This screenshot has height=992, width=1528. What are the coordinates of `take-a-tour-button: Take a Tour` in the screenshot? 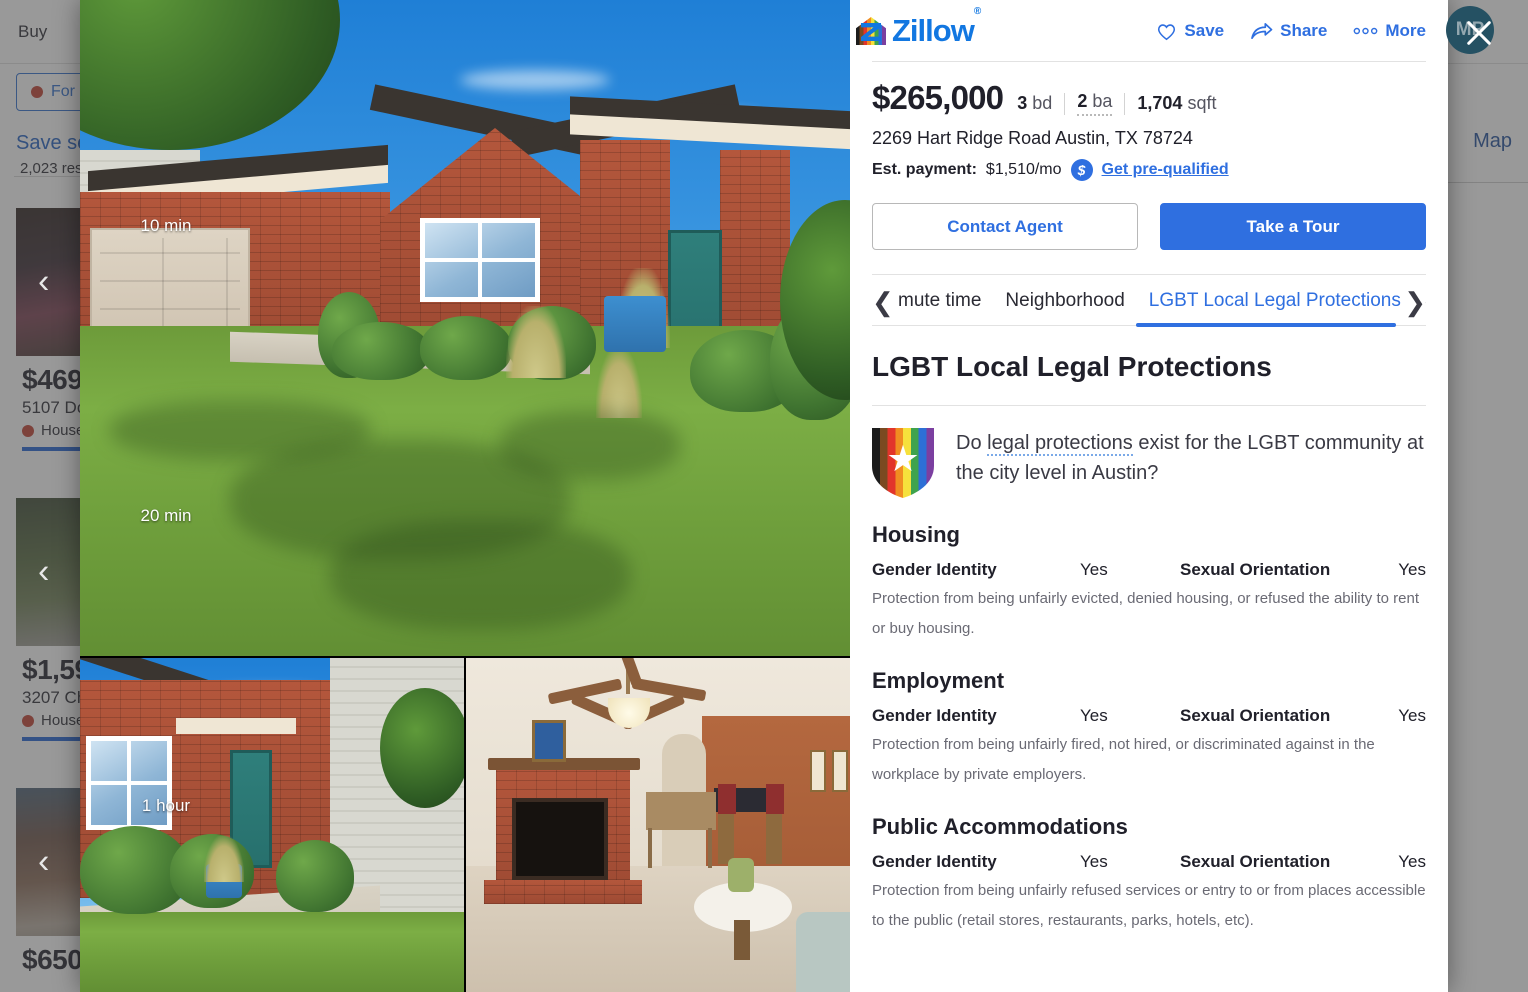 It's located at (1293, 226).